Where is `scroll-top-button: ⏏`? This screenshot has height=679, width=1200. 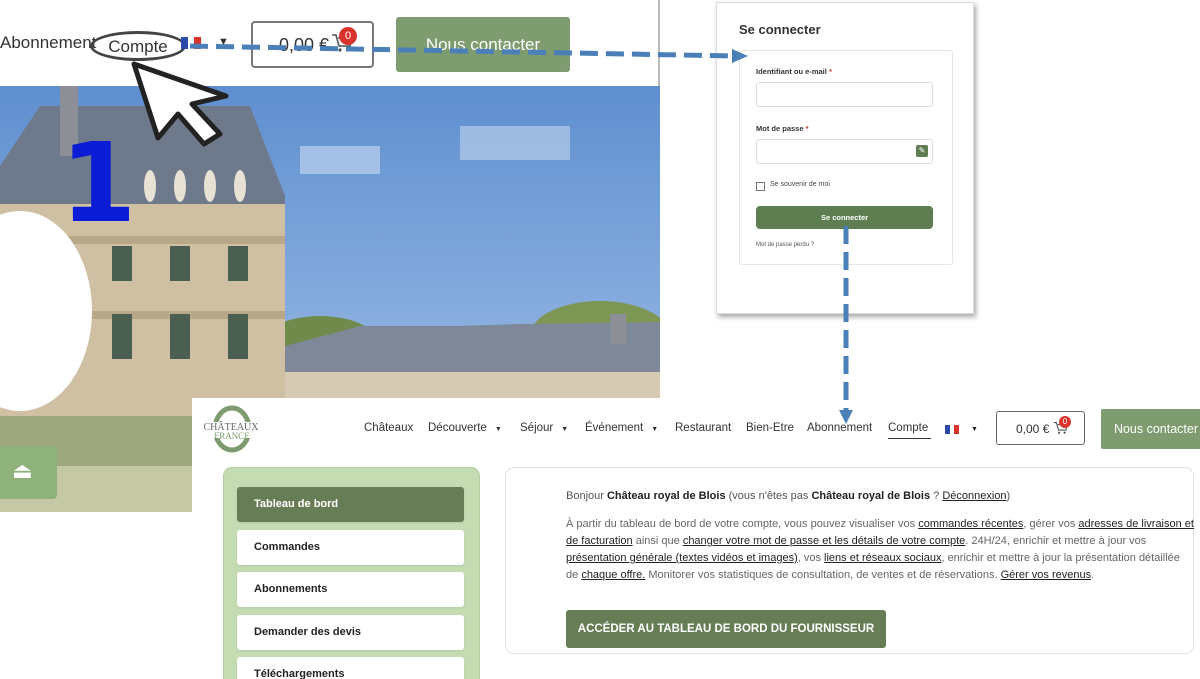
scroll-top-button: ⏏ is located at coordinates (28, 472).